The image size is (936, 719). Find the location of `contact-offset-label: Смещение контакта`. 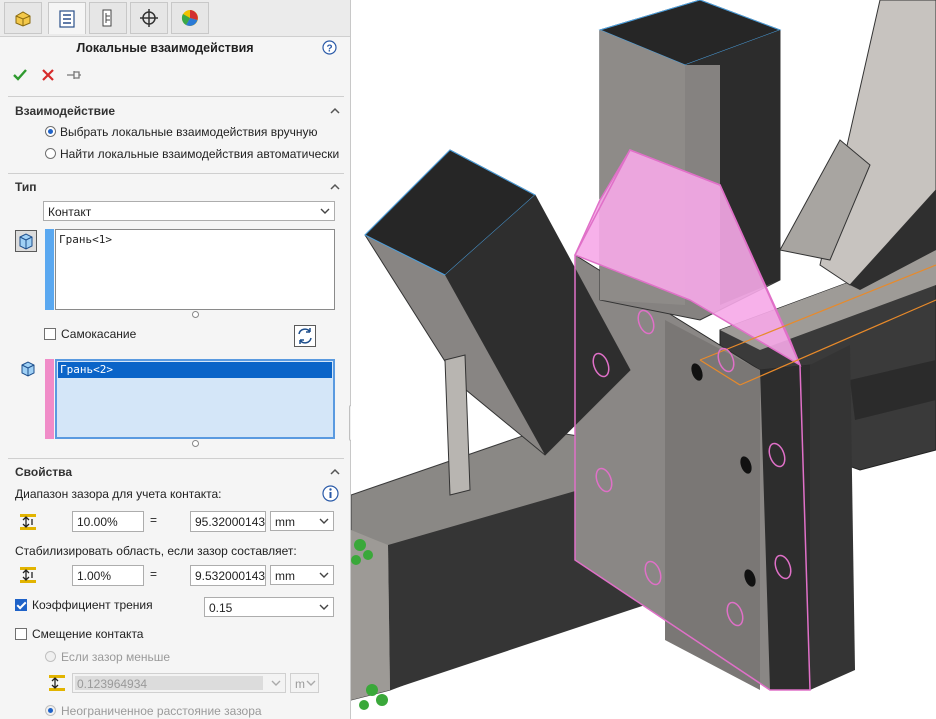

contact-offset-label: Смещение контакта is located at coordinates (88, 634).